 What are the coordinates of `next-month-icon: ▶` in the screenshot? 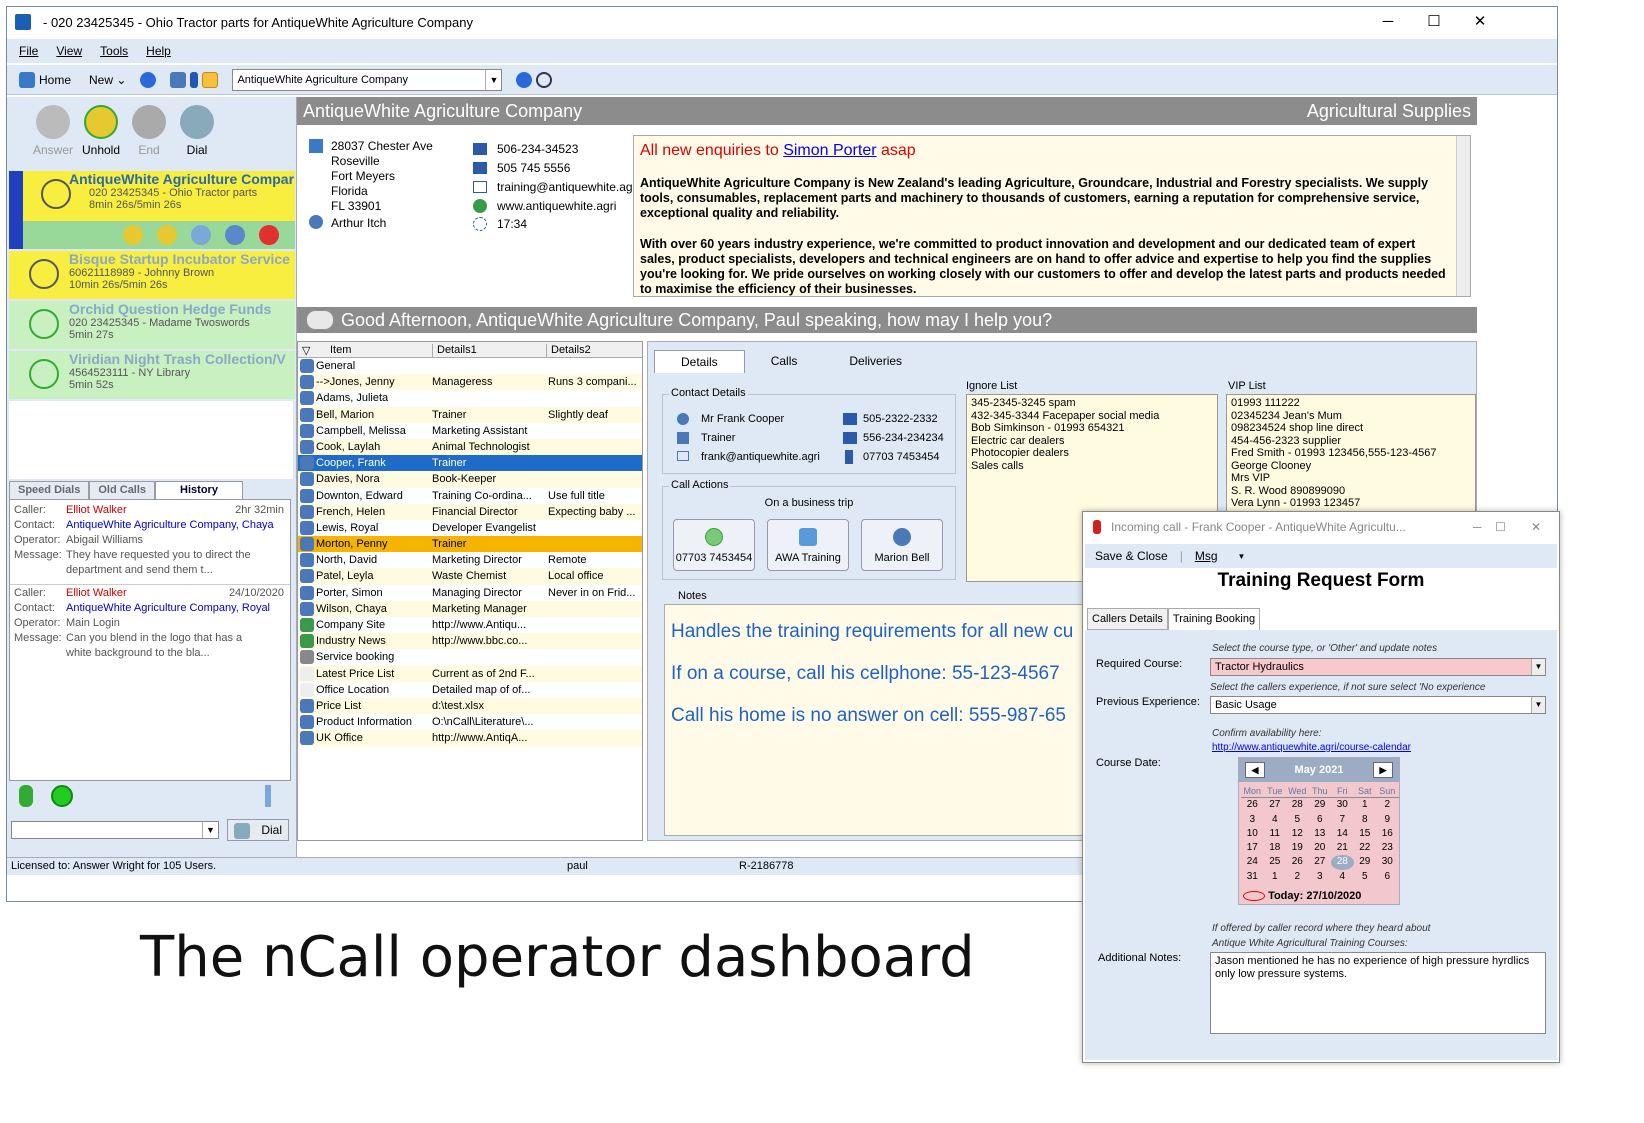 It's located at (1383, 770).